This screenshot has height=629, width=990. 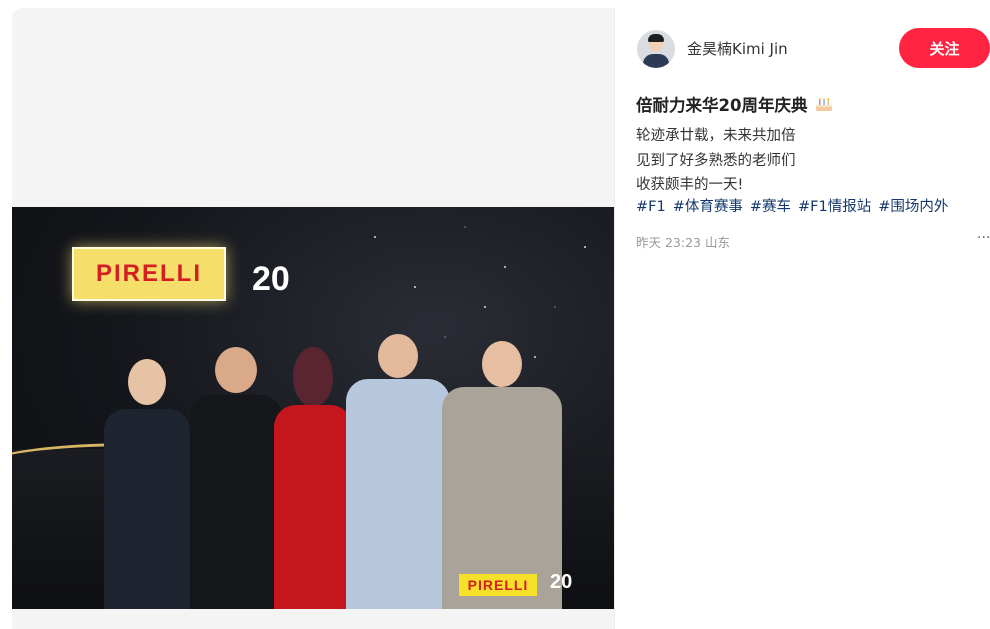 I want to click on more-options-icon: ···, so click(x=983, y=238).